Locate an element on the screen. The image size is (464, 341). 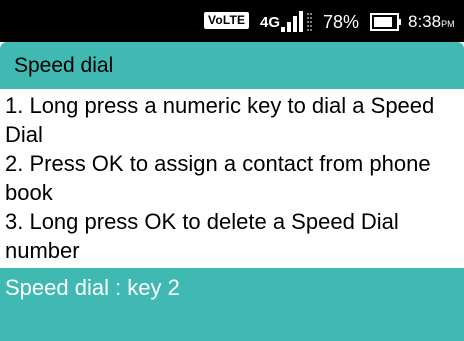
status-bar: VoLTE 4G 78% 8:38PM is located at coordinates (232, 21).